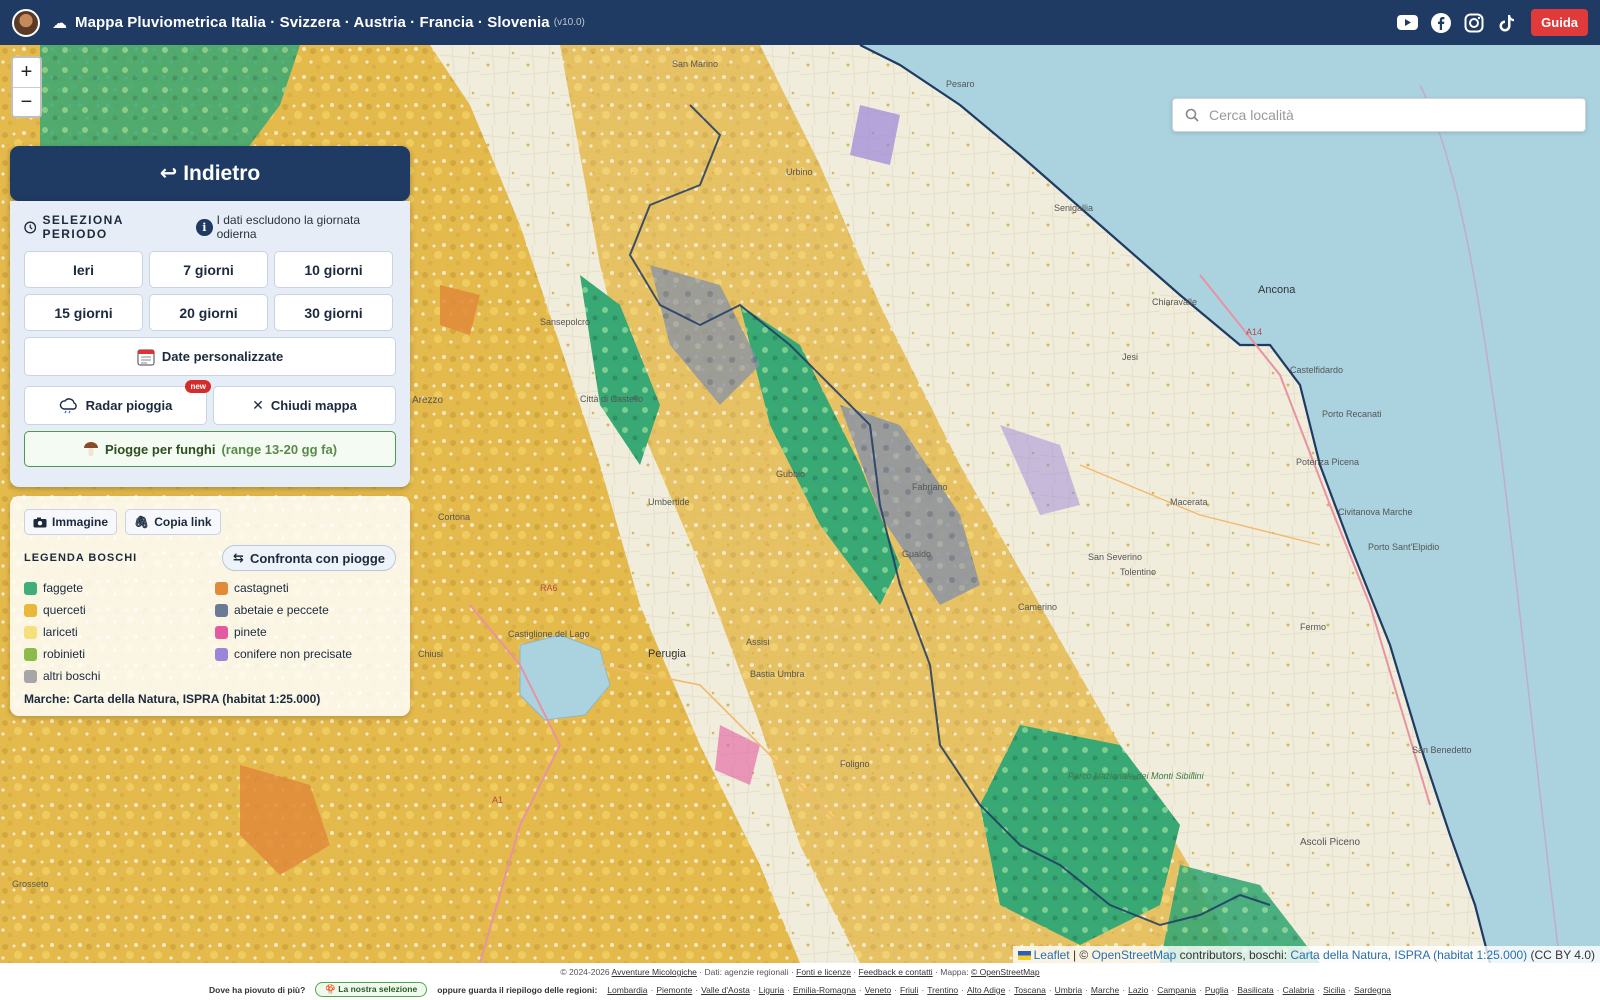 The image size is (1600, 1000). I want to click on search-input, so click(1389, 115).